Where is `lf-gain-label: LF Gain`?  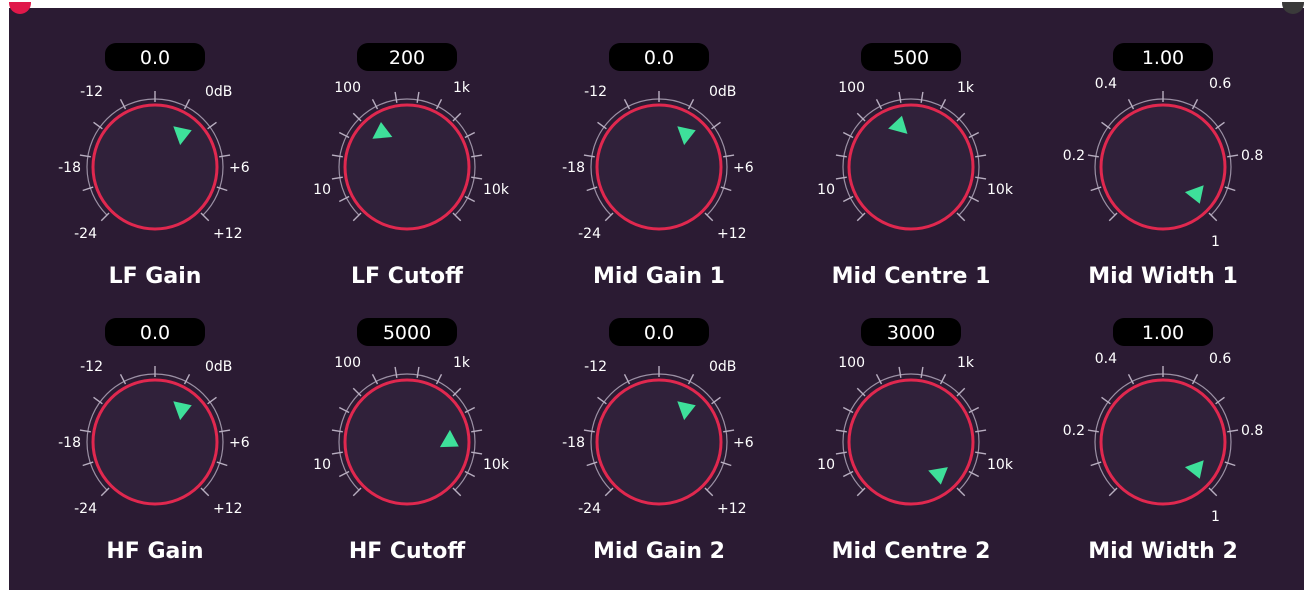 lf-gain-label: LF Gain is located at coordinates (155, 276).